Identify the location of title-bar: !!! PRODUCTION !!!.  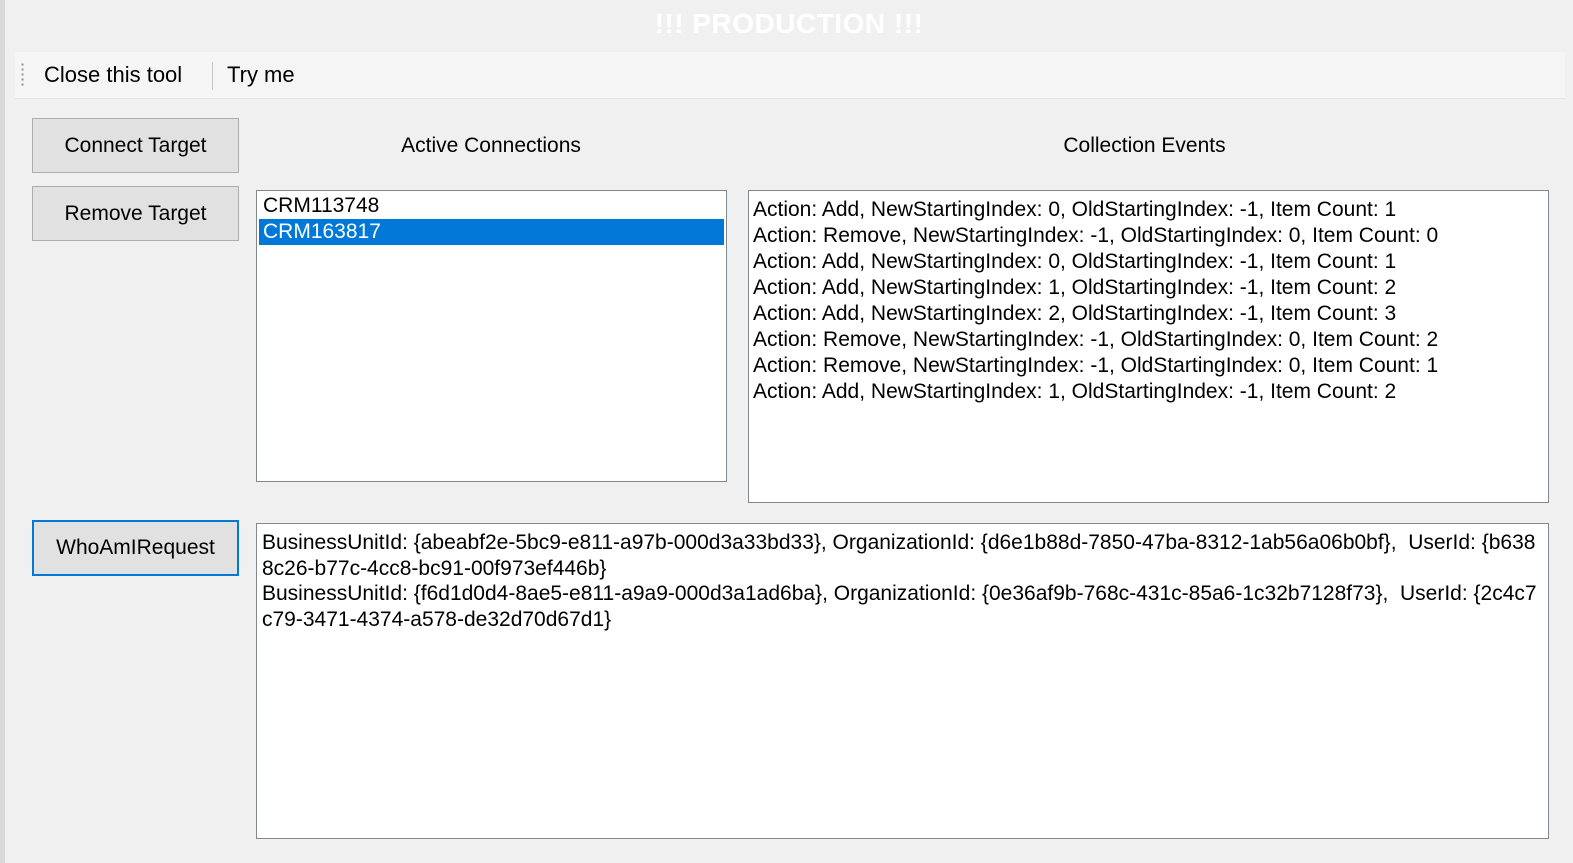
(789, 25).